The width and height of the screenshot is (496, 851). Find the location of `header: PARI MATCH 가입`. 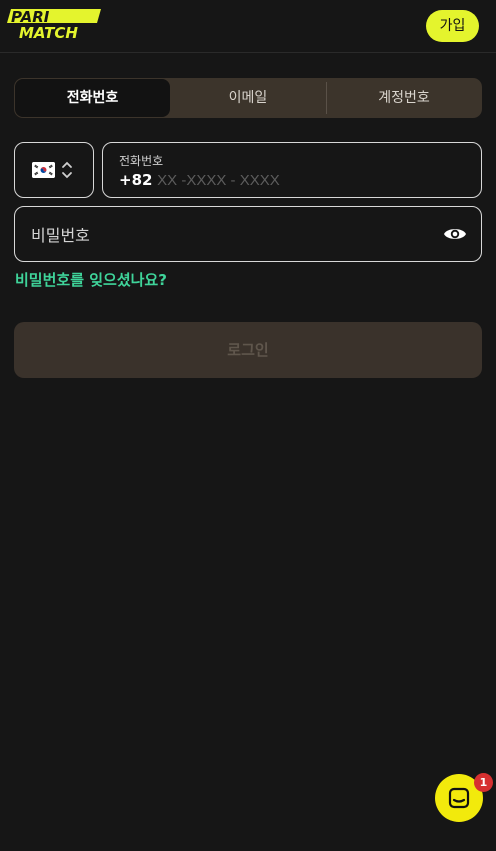

header: PARI MATCH 가입 is located at coordinates (248, 26).